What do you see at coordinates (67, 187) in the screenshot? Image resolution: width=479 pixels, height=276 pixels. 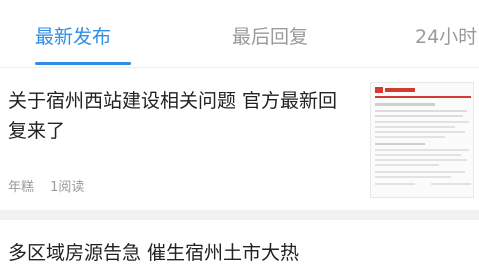 I see `article-read-count: 1阅读` at bounding box center [67, 187].